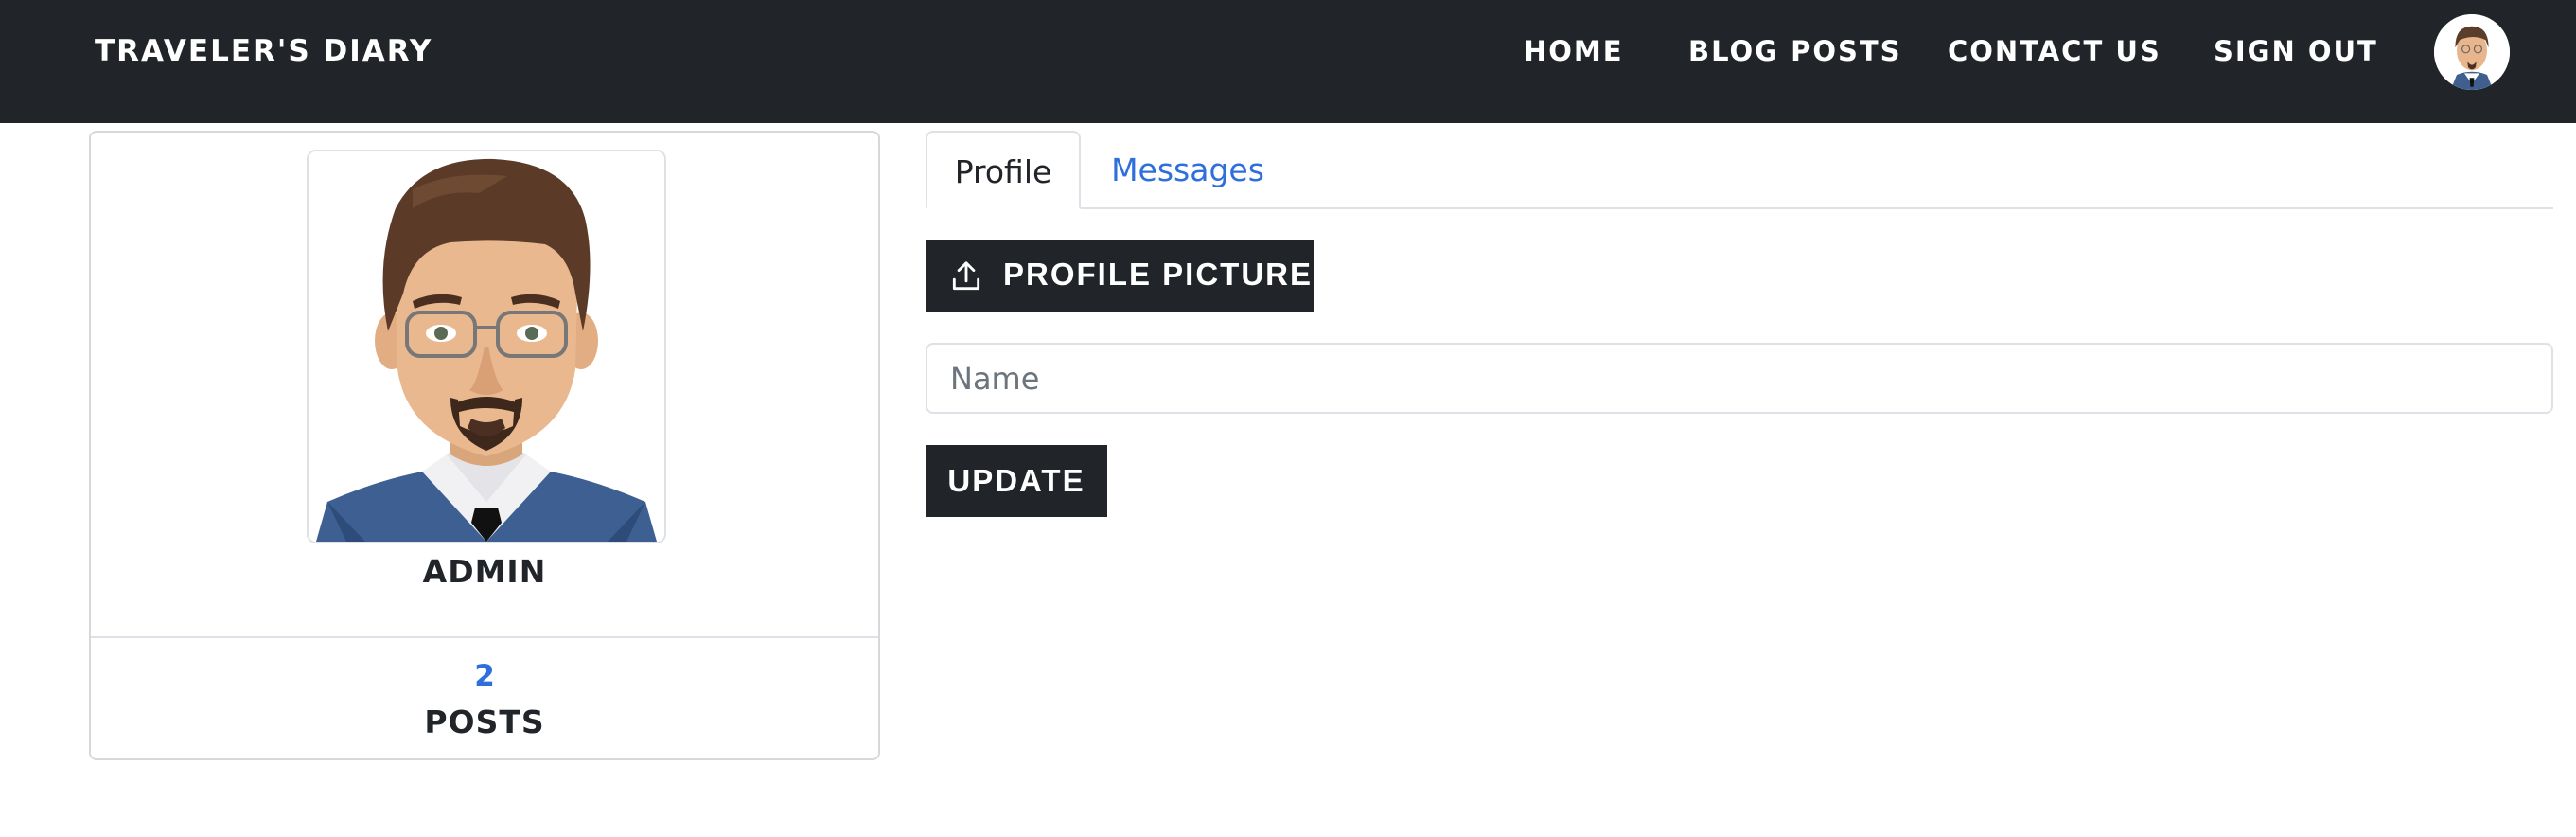 This screenshot has height=837, width=2576. Describe the element at coordinates (1574, 51) in the screenshot. I see `nav-home-link: HOME` at that location.